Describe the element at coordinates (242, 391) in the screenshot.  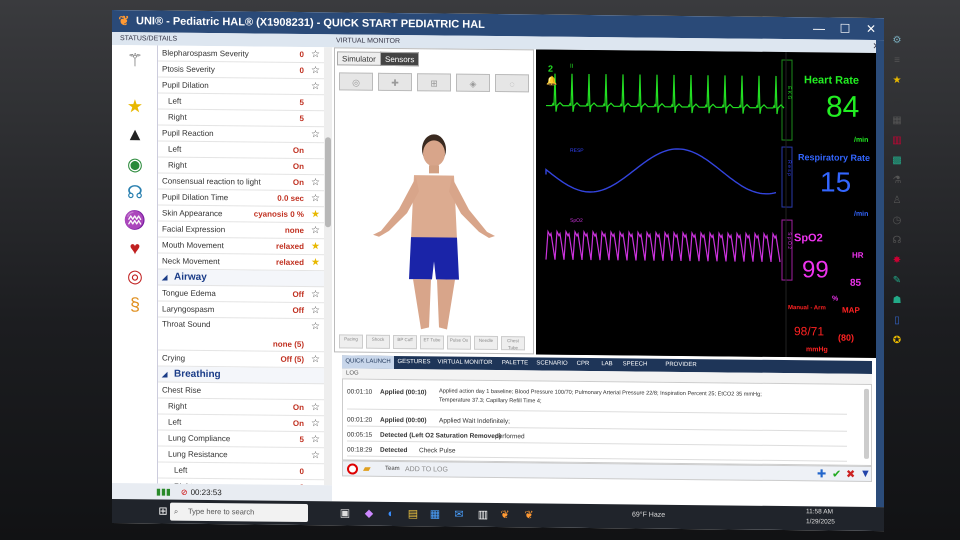
I see `status-row: Chest Rise` at that location.